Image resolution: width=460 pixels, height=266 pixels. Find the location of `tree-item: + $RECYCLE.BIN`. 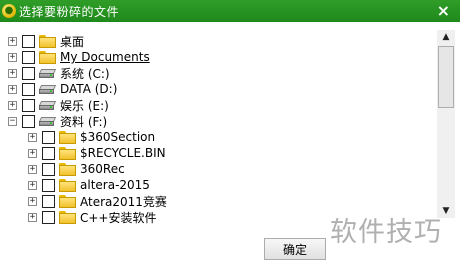

tree-item: + $RECYCLE.BIN is located at coordinates (97, 153).